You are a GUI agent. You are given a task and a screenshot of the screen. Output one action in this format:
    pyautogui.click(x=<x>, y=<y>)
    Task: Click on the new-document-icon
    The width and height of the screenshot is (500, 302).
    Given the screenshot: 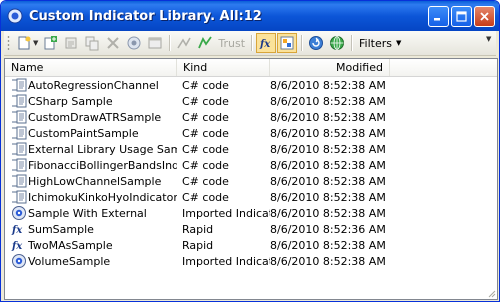 What is the action you would take?
    pyautogui.click(x=24, y=43)
    